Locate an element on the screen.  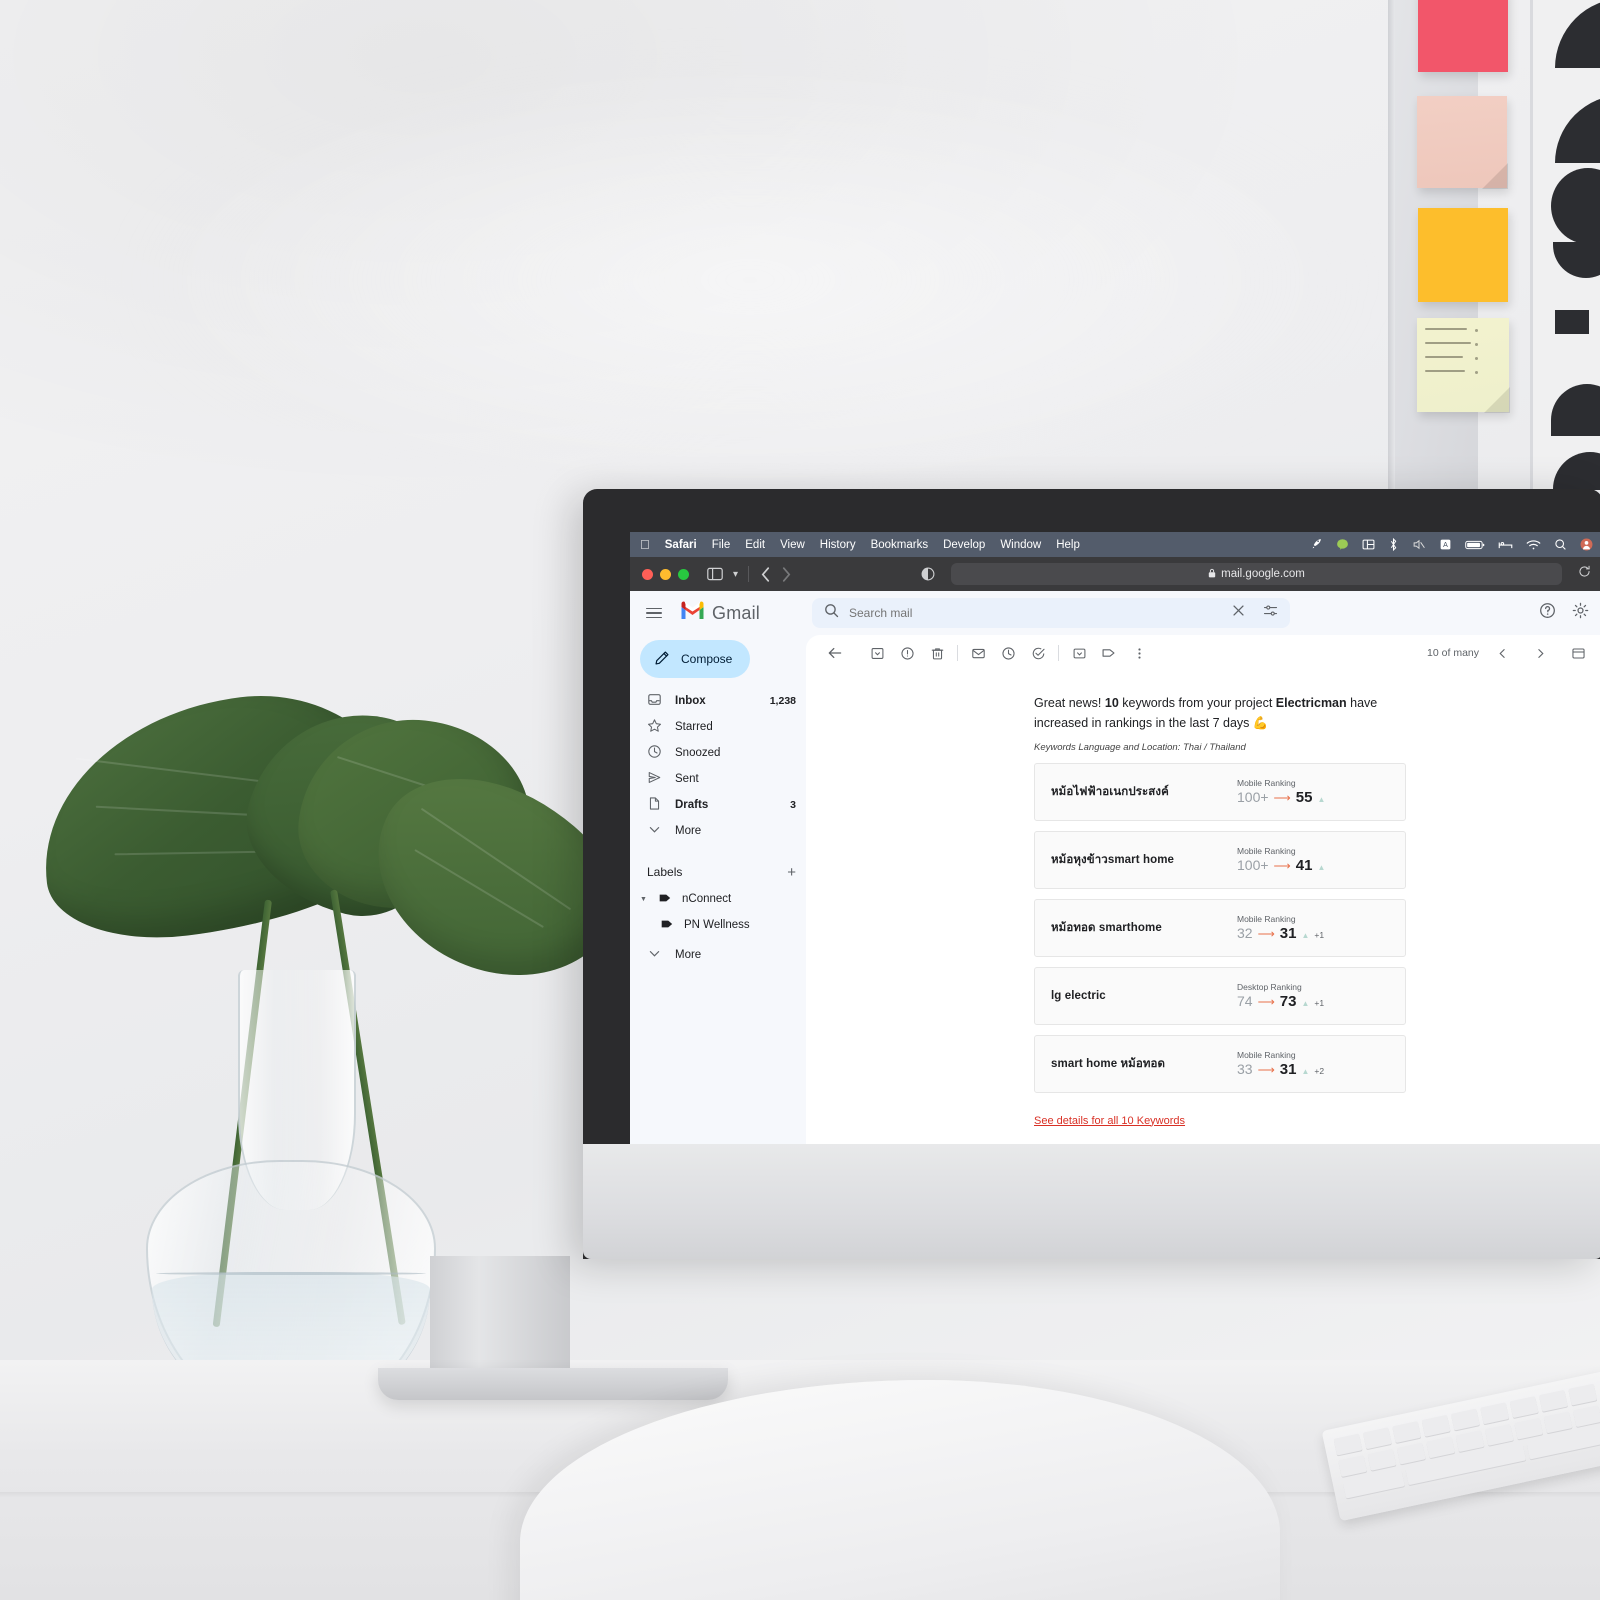
plus-icon: + is located at coordinates (791, 872).